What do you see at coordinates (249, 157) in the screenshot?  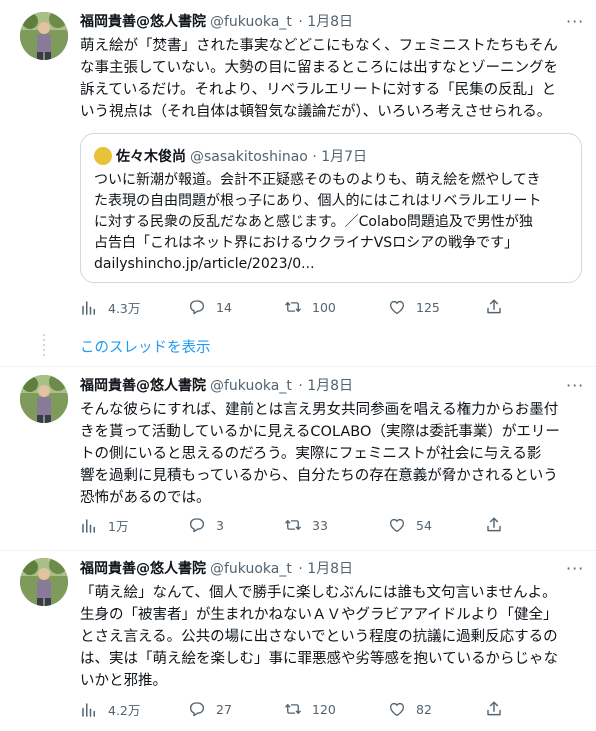 I see `quoted-author-handle: @sasakitoshinao` at bounding box center [249, 157].